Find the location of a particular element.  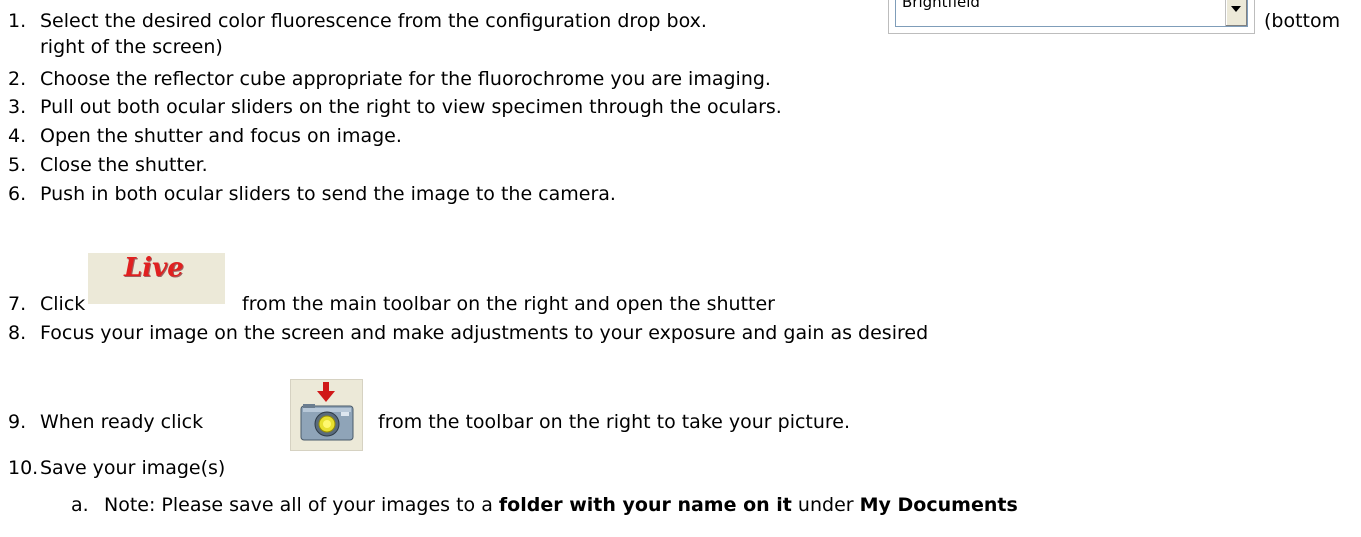

step-text: When ready click is located at coordinates (122, 422).